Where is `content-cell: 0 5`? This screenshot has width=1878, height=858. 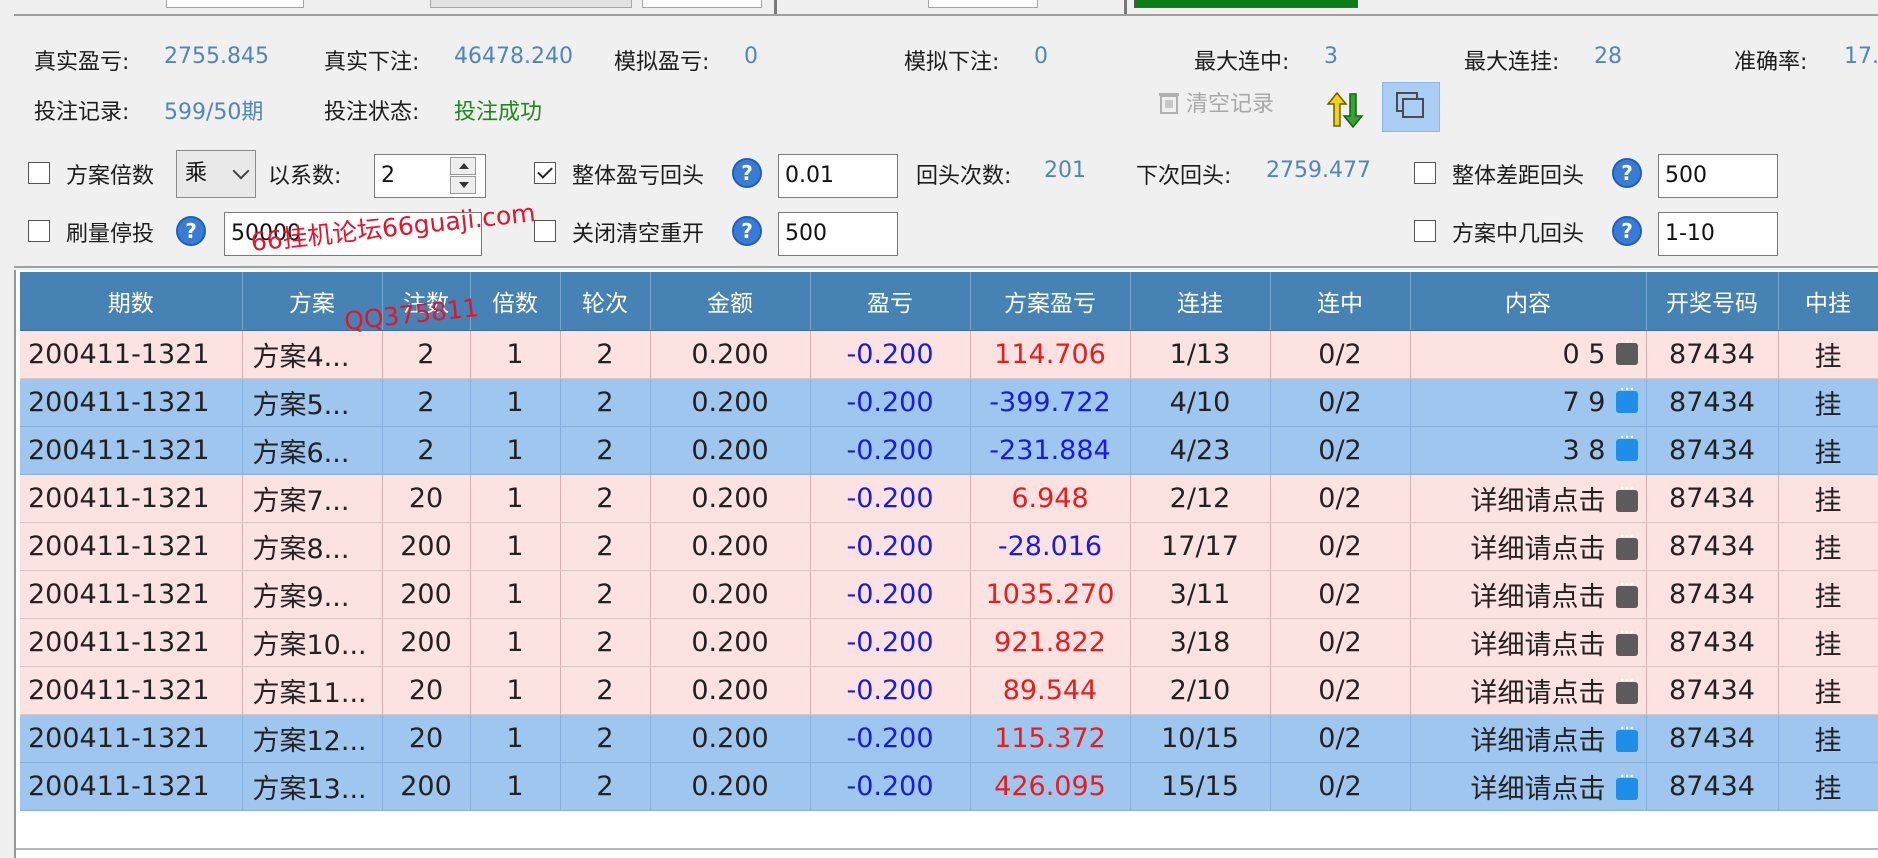 content-cell: 0 5 is located at coordinates (1528, 354).